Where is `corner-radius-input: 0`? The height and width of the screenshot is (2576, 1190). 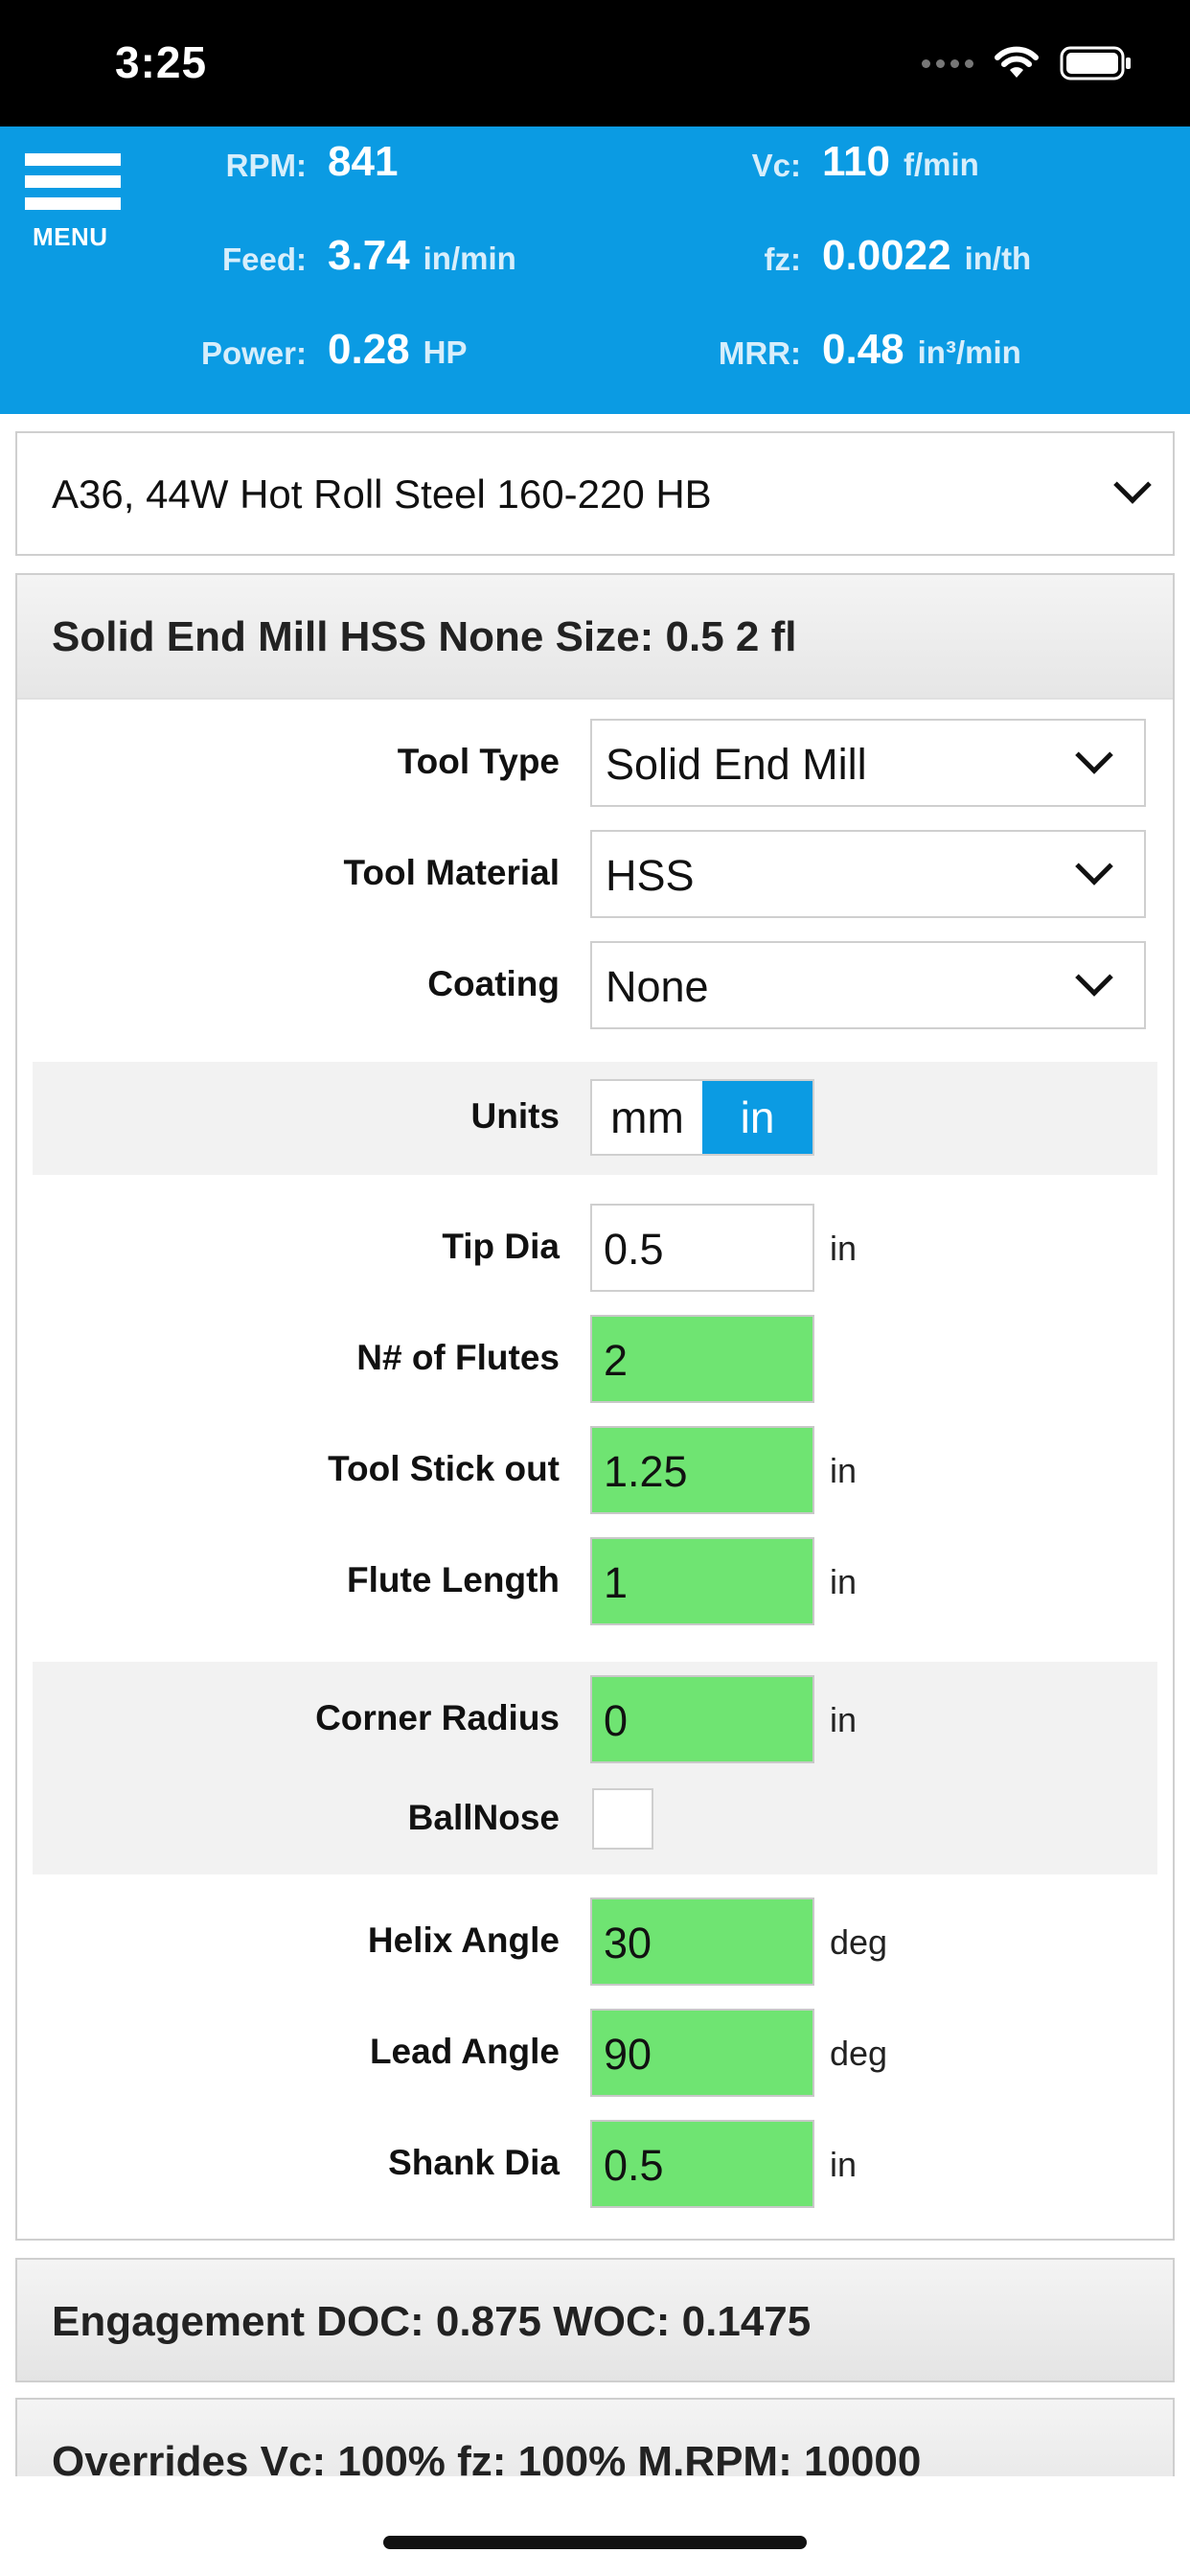 corner-radius-input: 0 is located at coordinates (702, 1719).